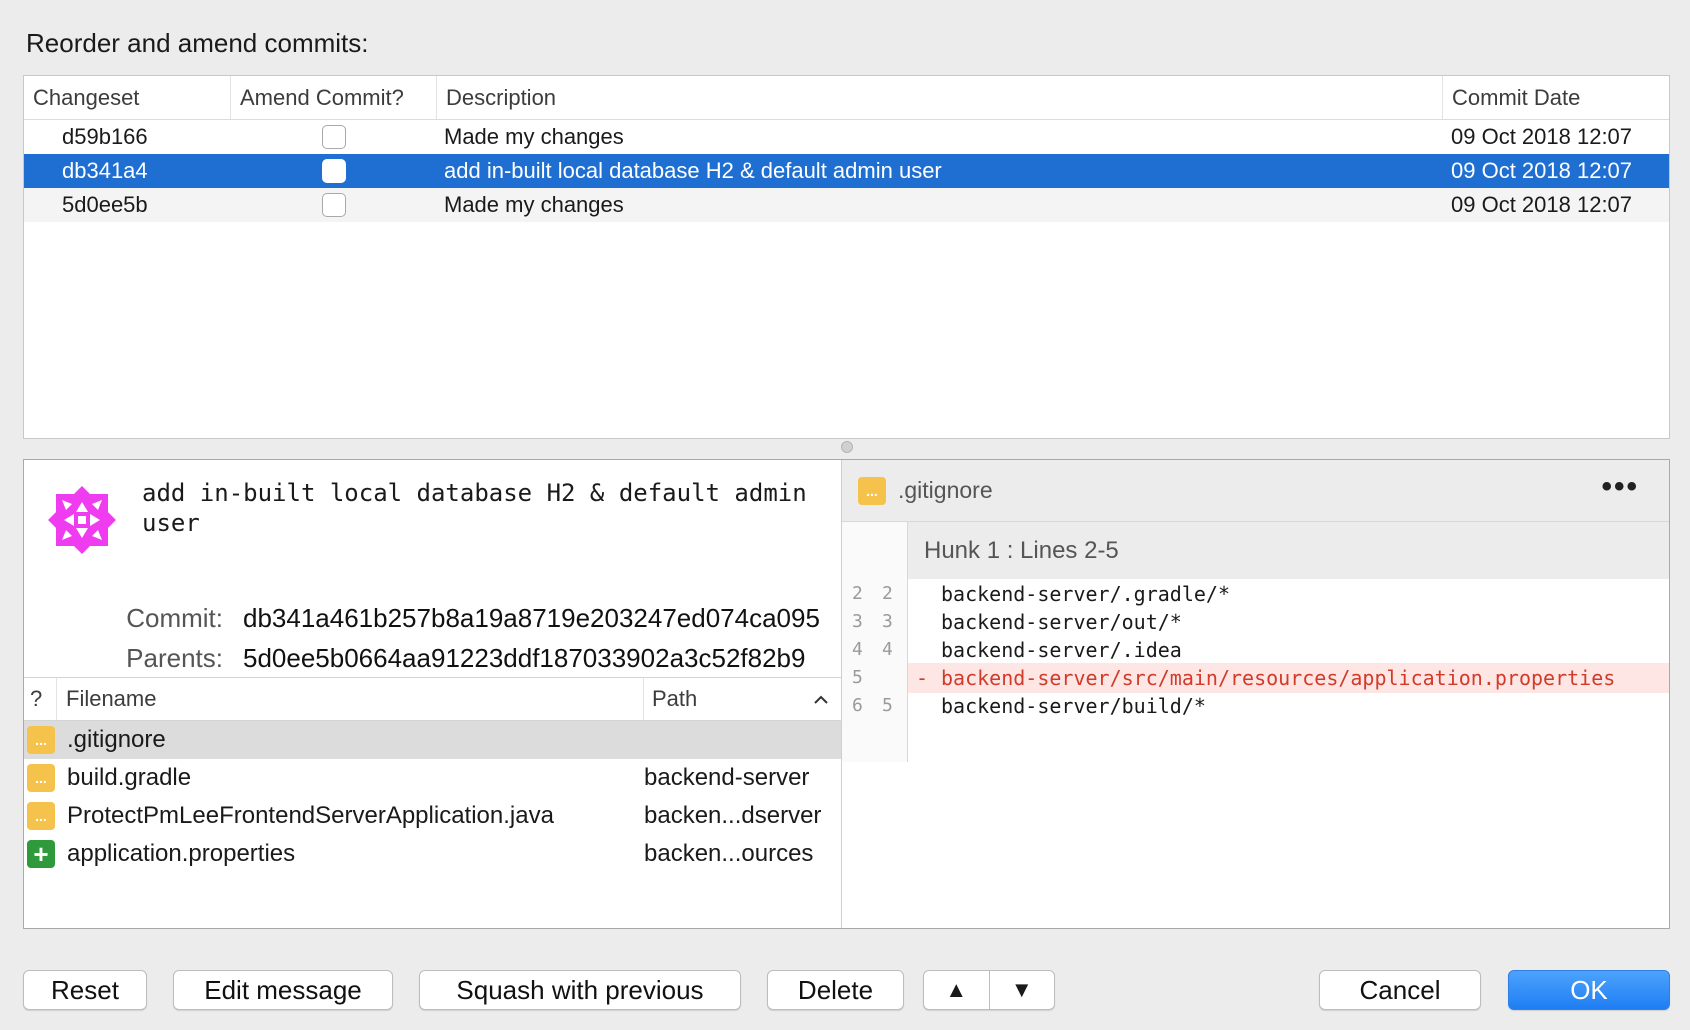 The image size is (1690, 1030). I want to click on squash-with-previous-button: Squash with previous, so click(580, 990).